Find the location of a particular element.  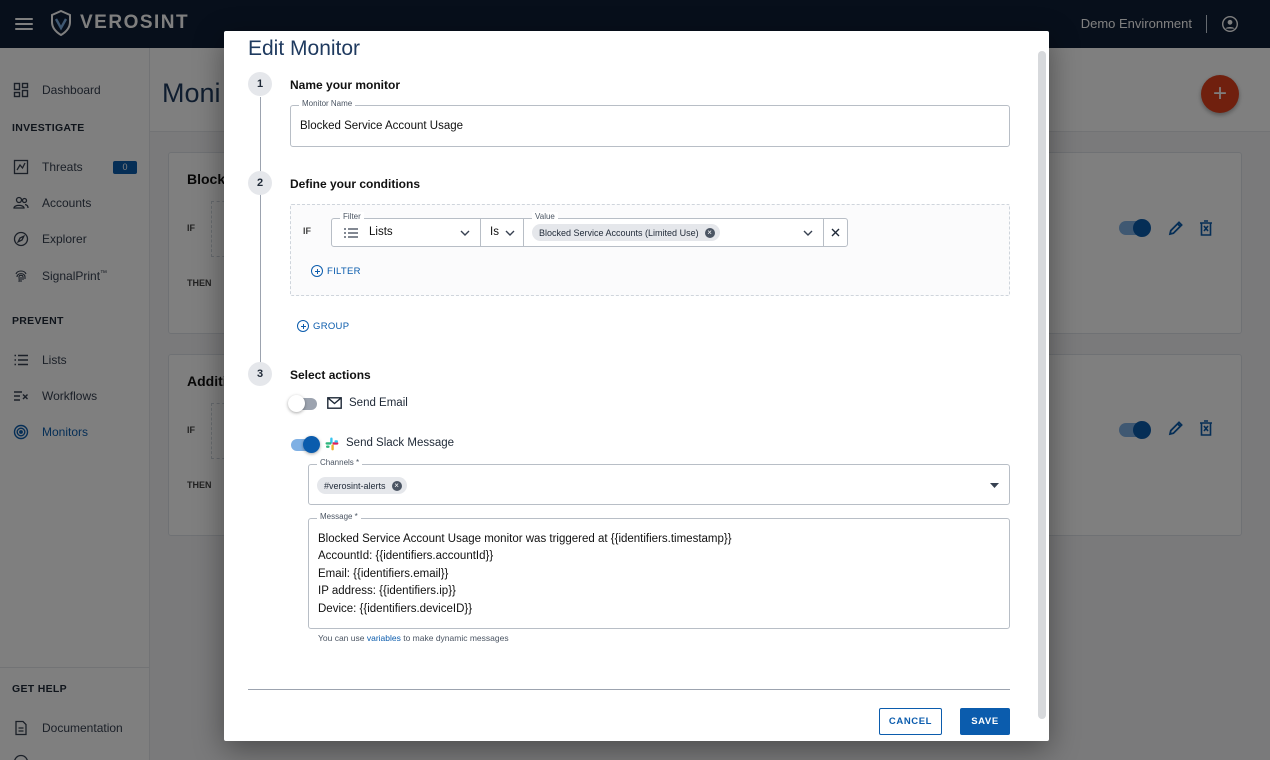

field-label: Monitor Name is located at coordinates (327, 103).